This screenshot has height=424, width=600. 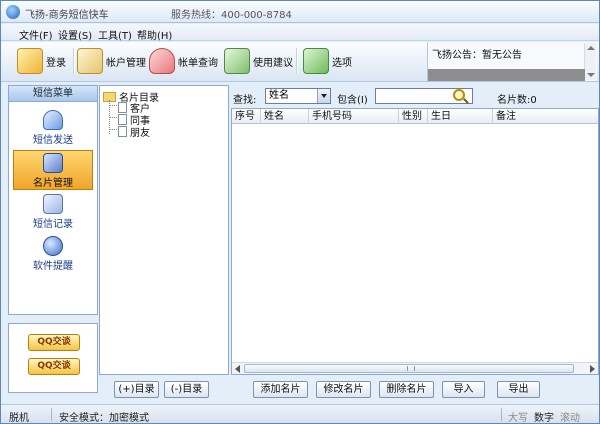 What do you see at coordinates (518, 418) in the screenshot?
I see `caps-lock-indicator: 大写` at bounding box center [518, 418].